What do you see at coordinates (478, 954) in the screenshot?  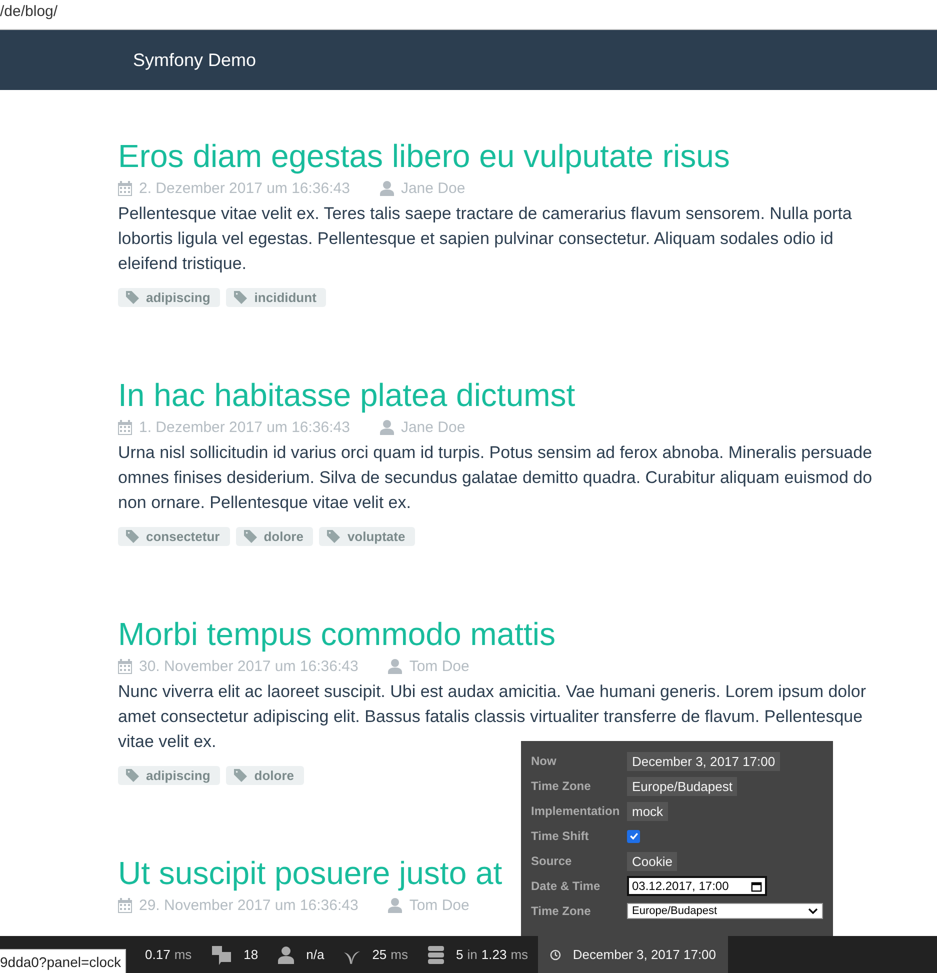 I see `toolbar-database-item: 5 in 1.23 ms` at bounding box center [478, 954].